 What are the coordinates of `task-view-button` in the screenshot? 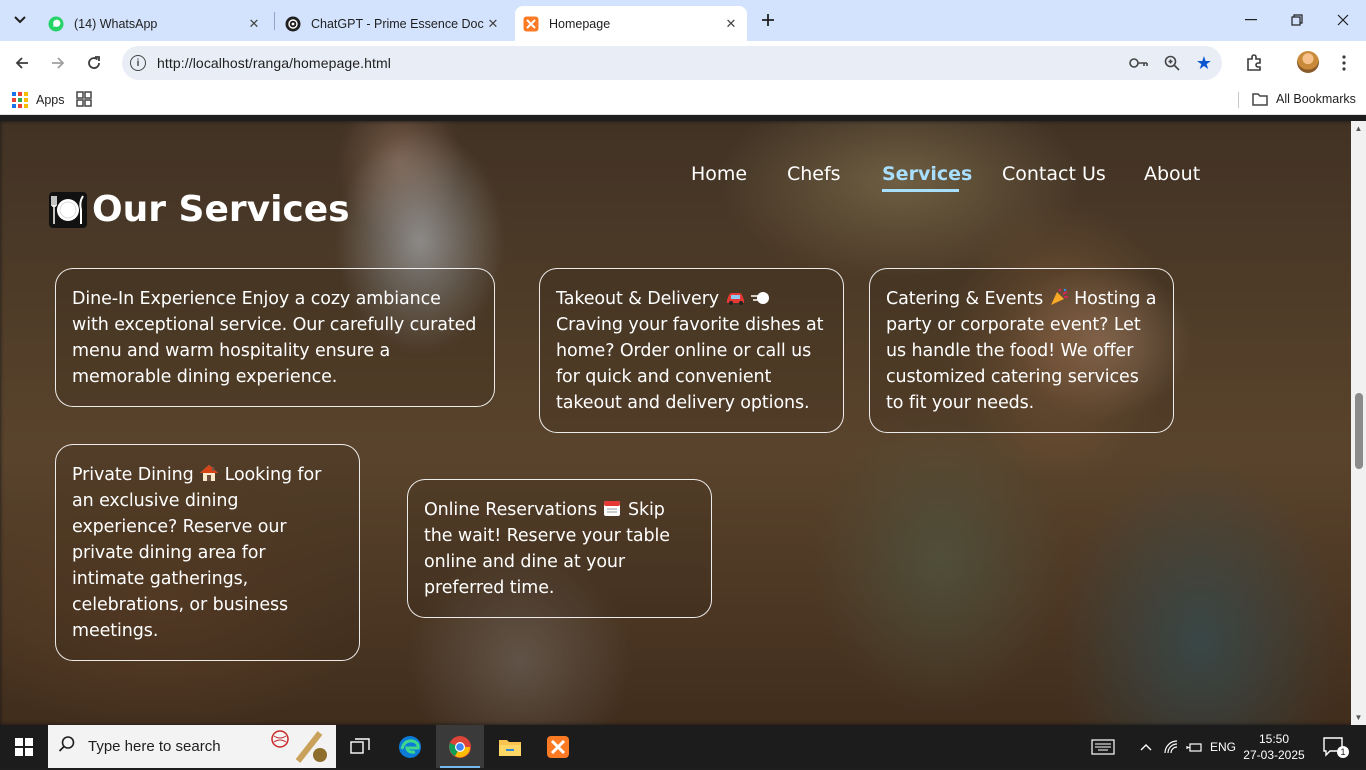 It's located at (360, 746).